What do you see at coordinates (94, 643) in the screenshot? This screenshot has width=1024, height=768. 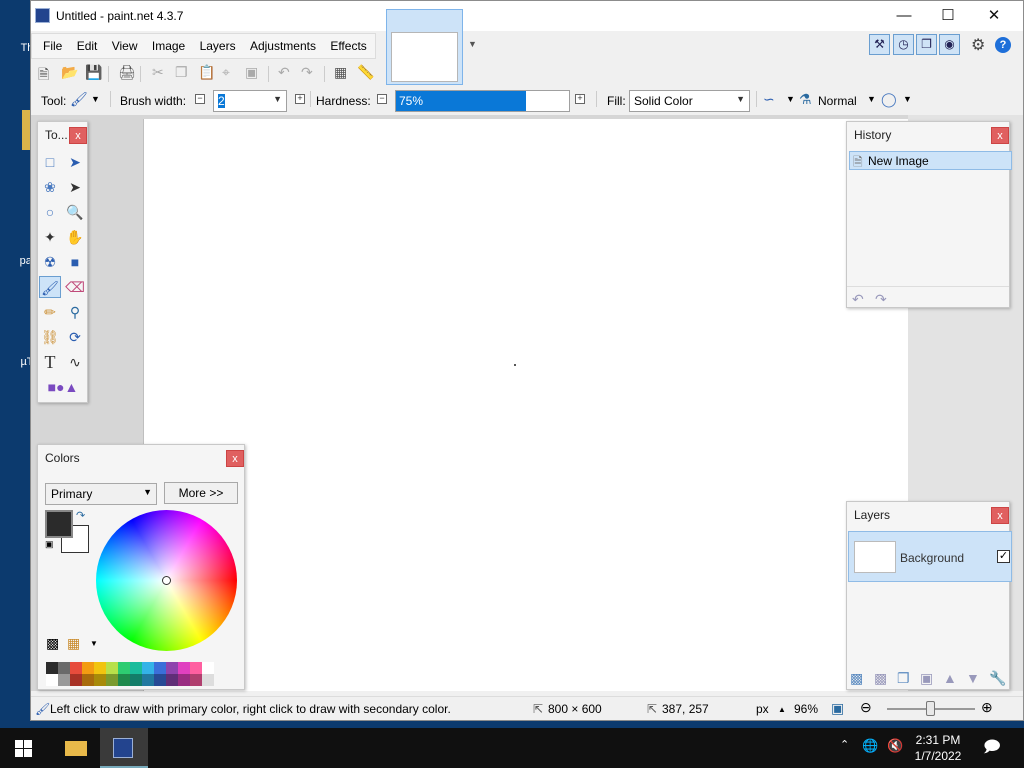 I see `palette-menu-chevron-icon: ▼` at bounding box center [94, 643].